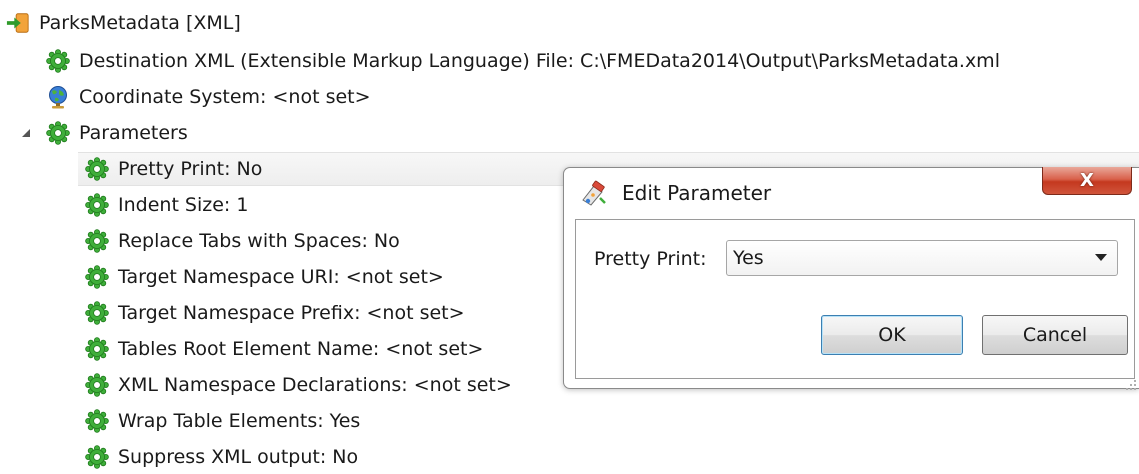  What do you see at coordinates (650, 259) in the screenshot?
I see `pretty-print-label: Pretty Print:` at bounding box center [650, 259].